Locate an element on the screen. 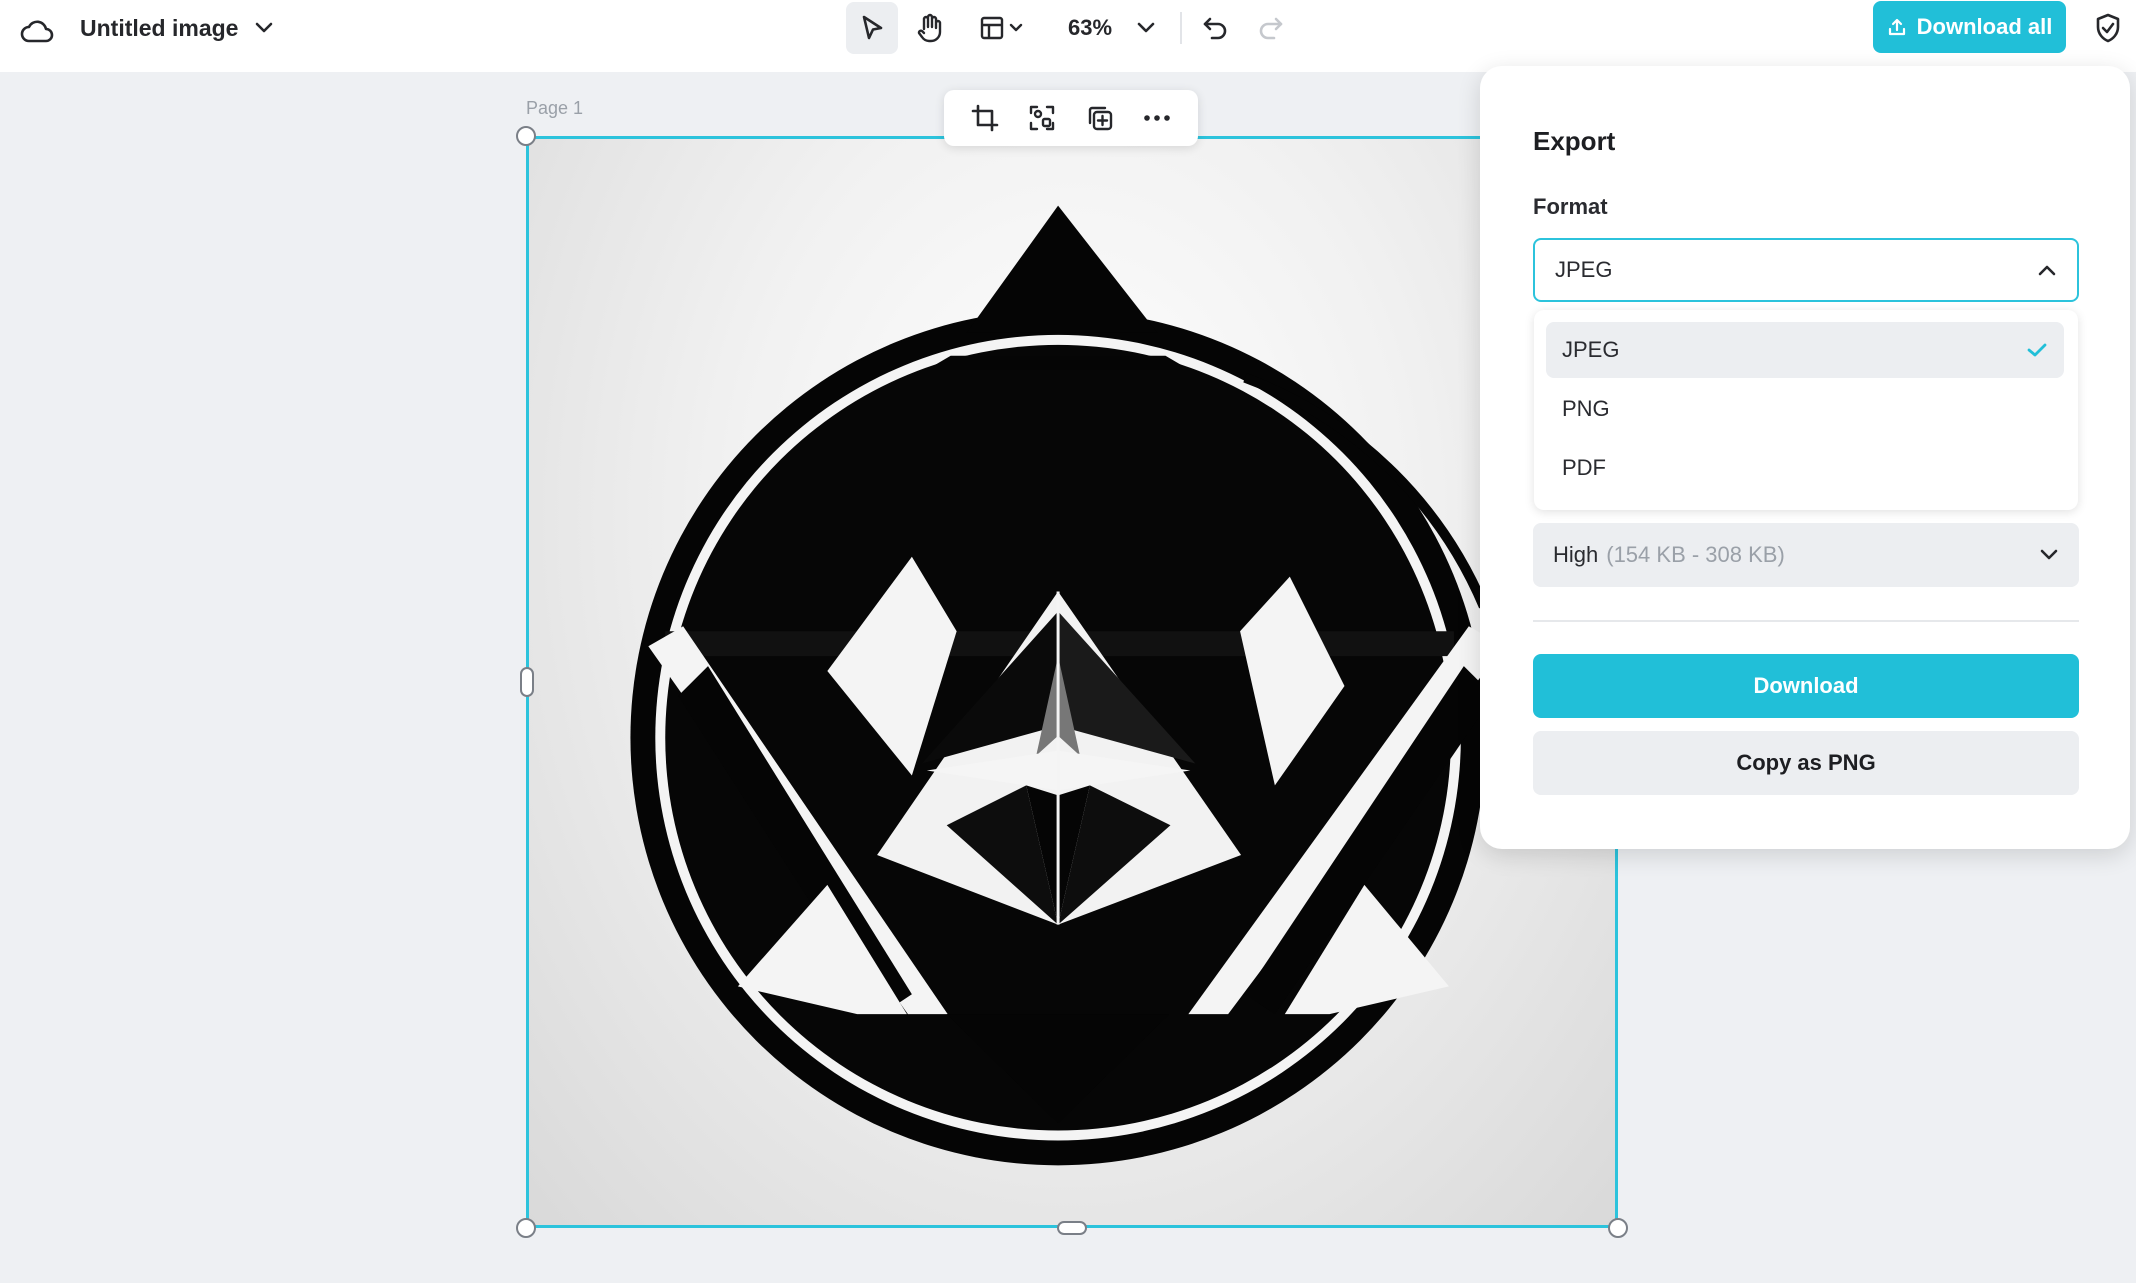 The height and width of the screenshot is (1283, 2136). layout-icon is located at coordinates (992, 28).